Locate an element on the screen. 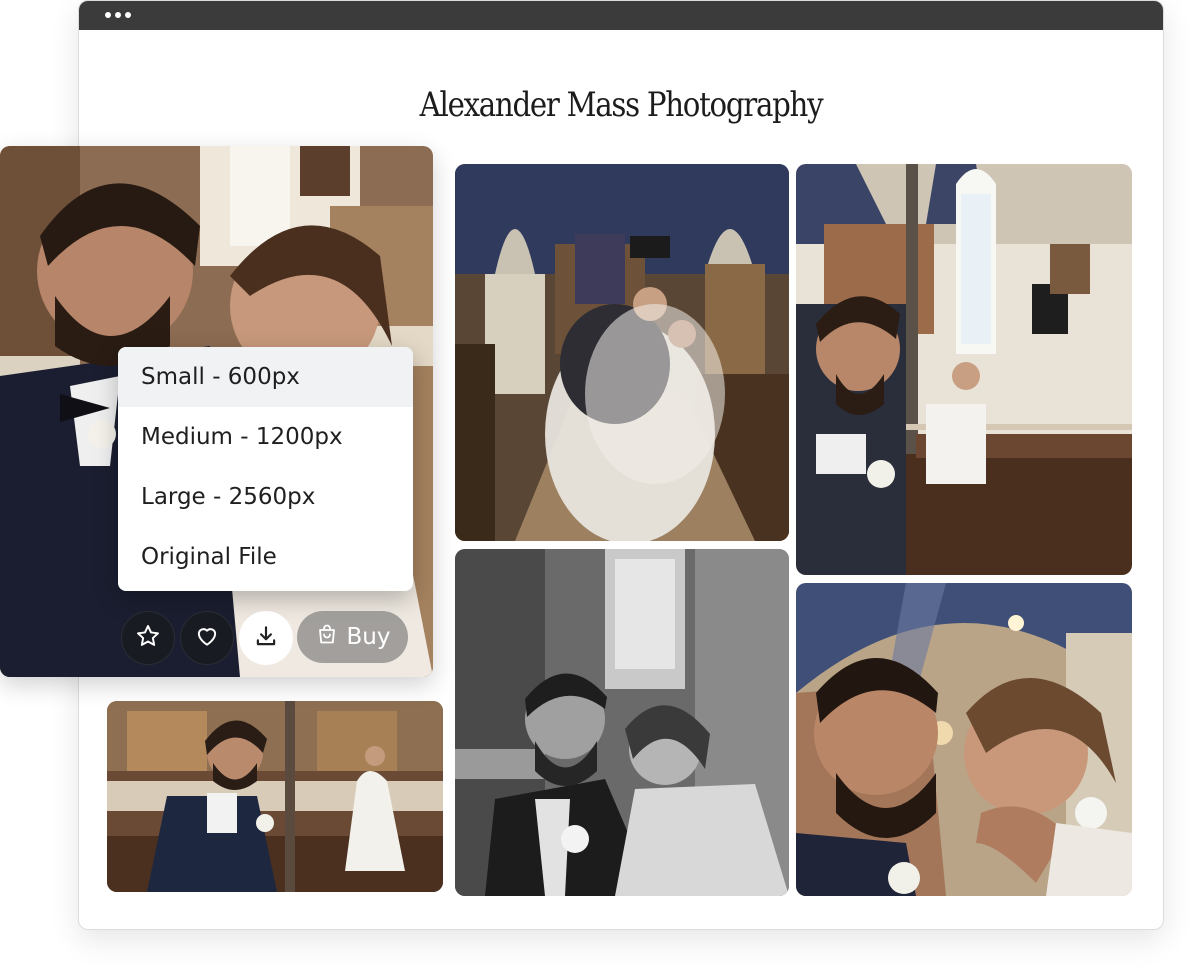 Image resolution: width=1200 pixels, height=973 pixels. shopping-bag-icon is located at coordinates (327, 637).